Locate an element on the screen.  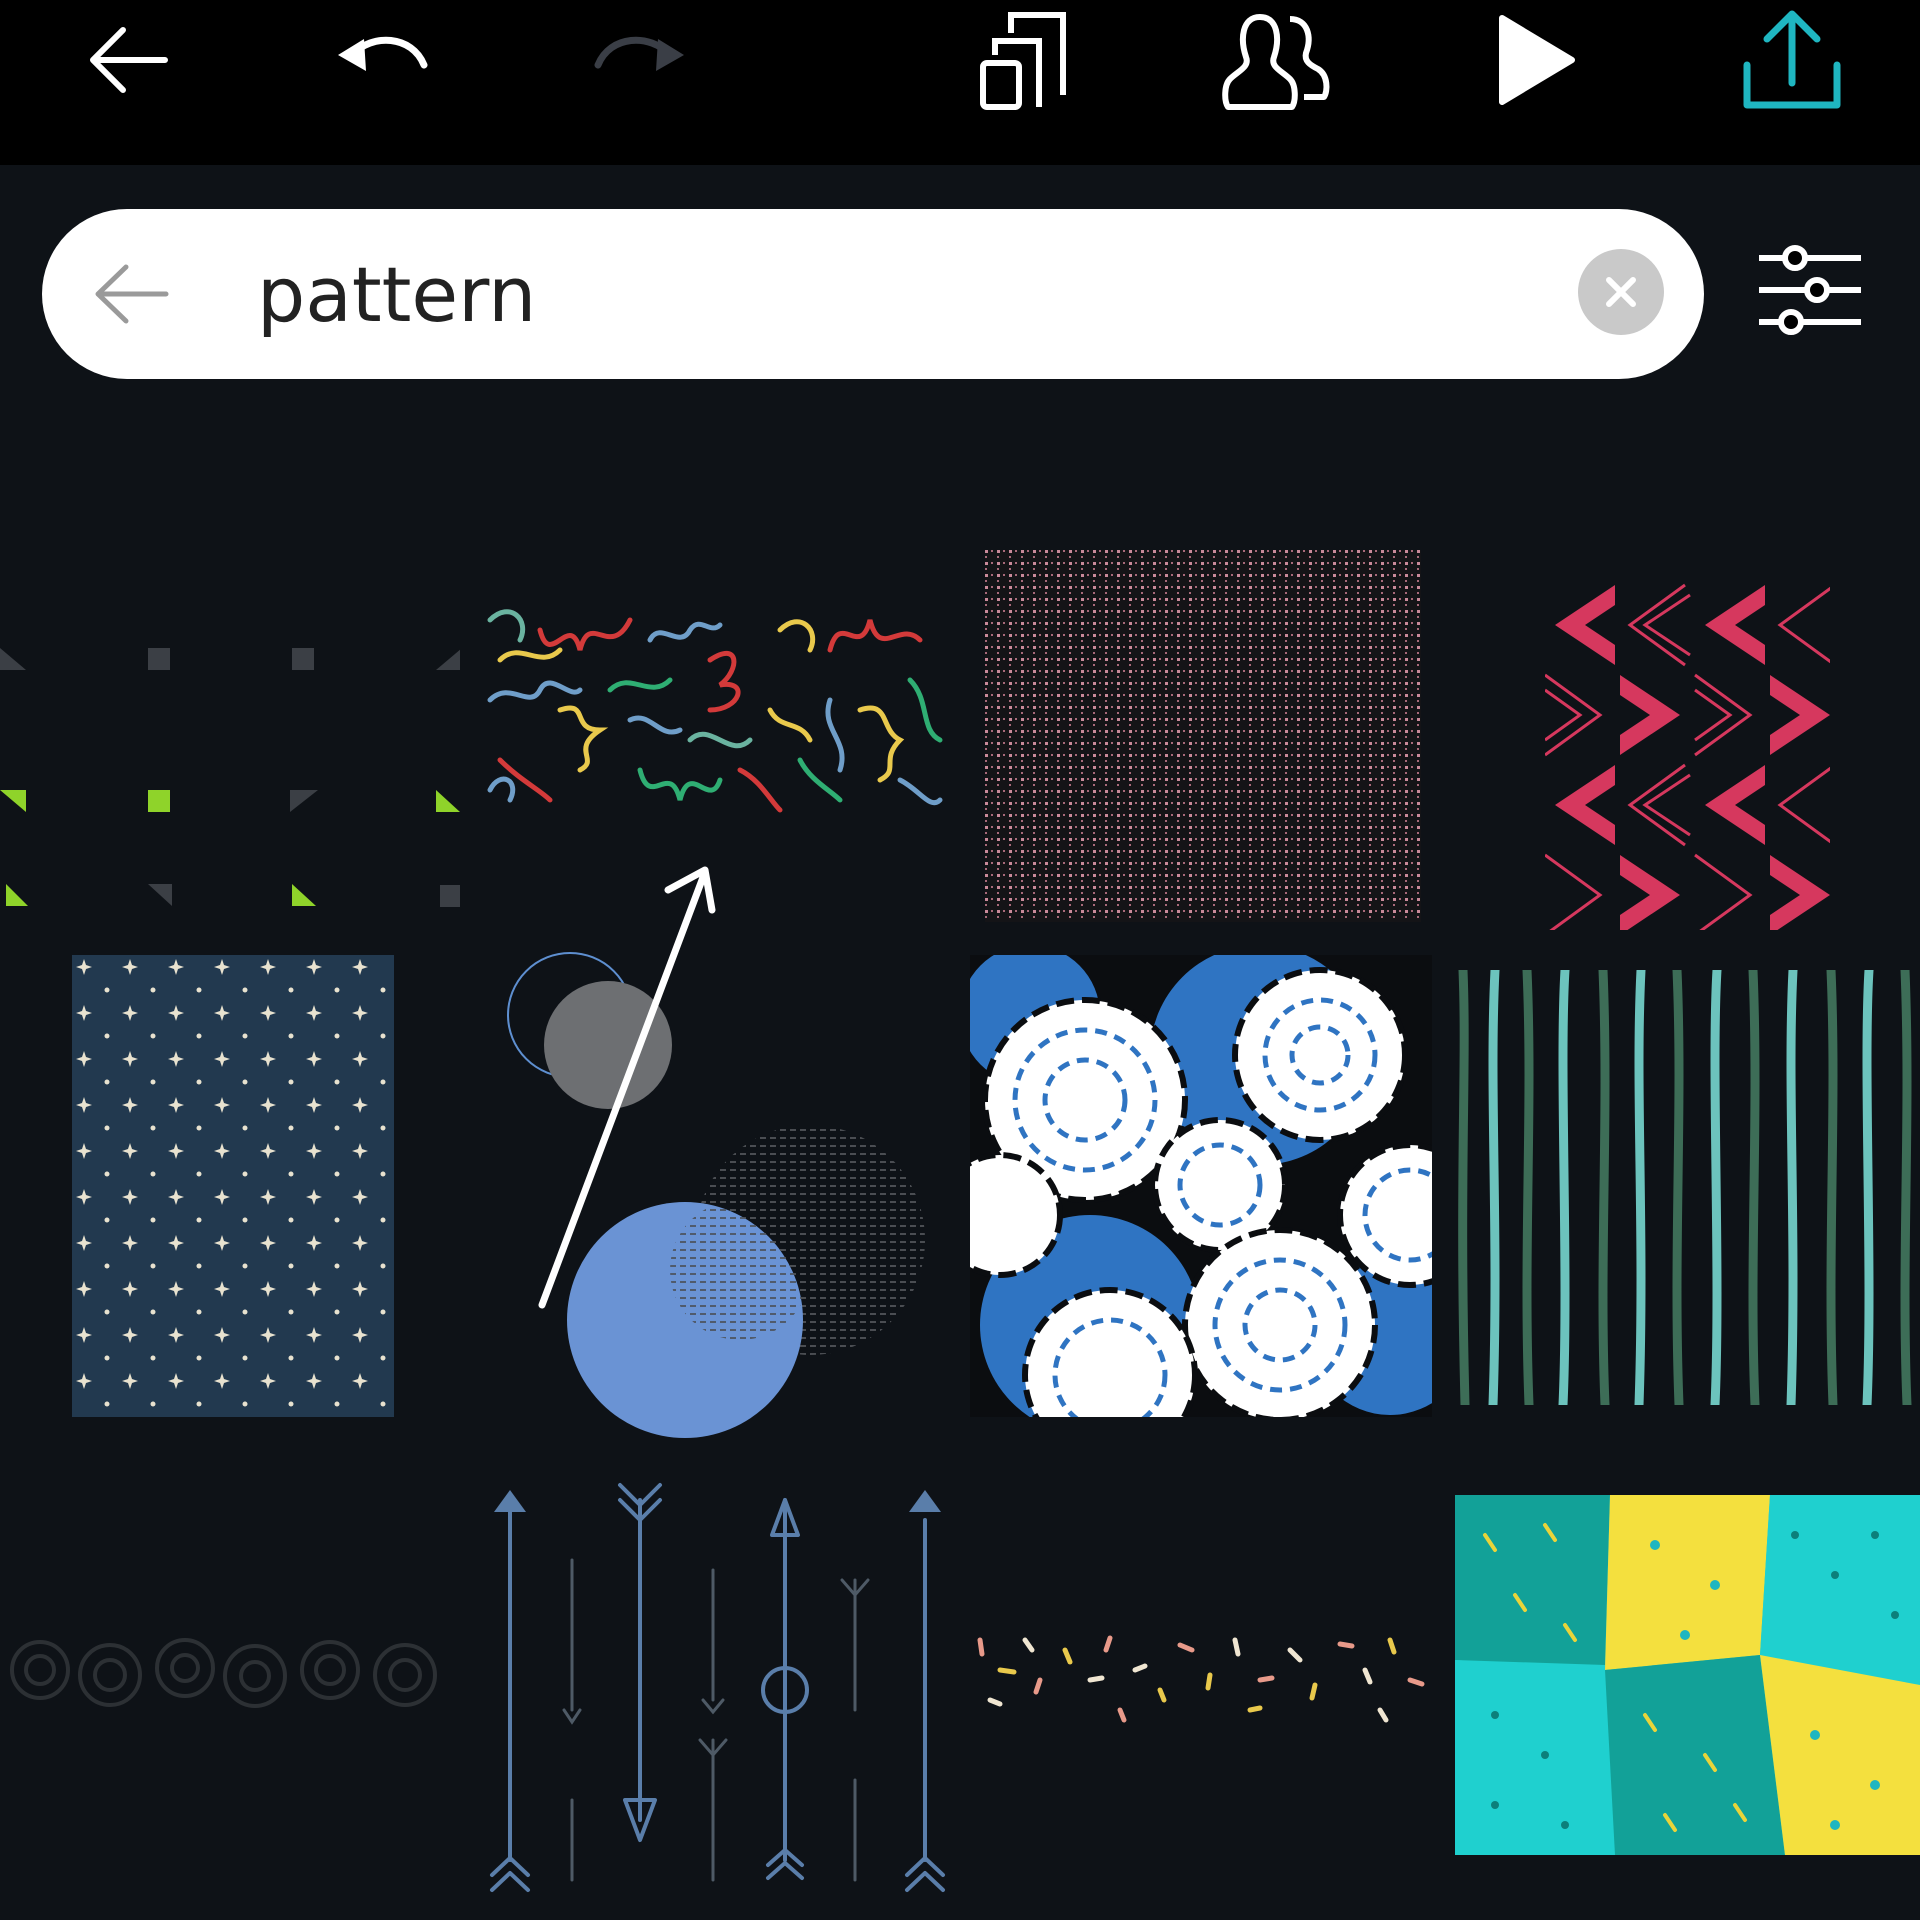
pattern-result-geometric-triangles is located at coordinates (230, 730).